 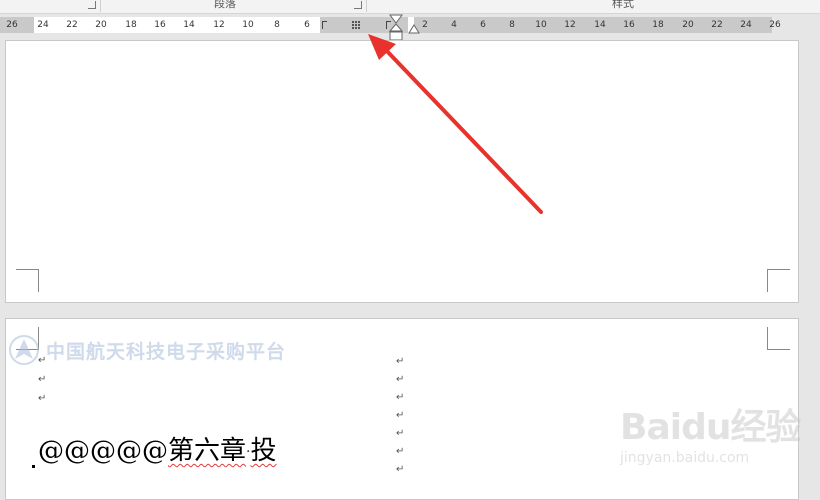 I want to click on first-line-indent-icon, so click(x=396, y=27).